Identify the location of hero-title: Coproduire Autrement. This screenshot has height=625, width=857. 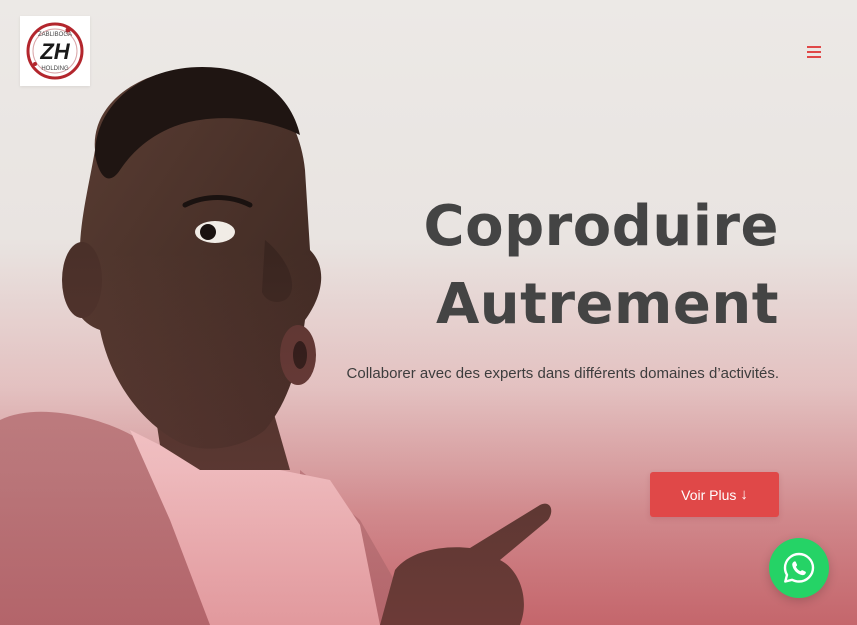
(539, 266).